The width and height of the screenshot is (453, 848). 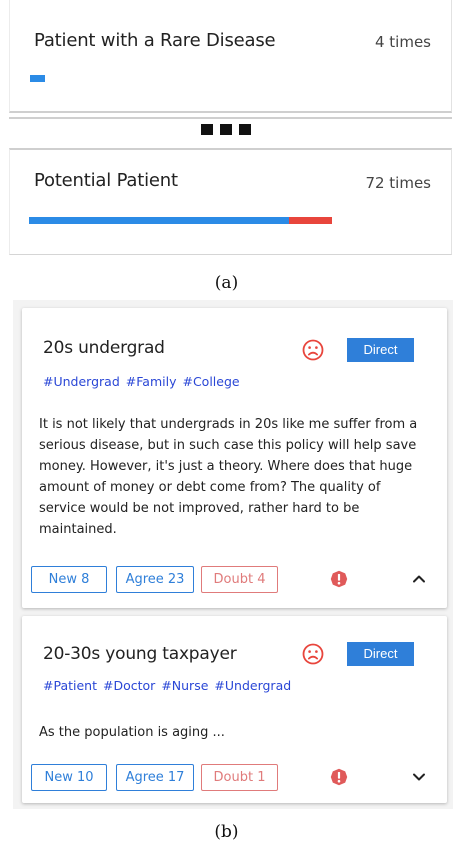 What do you see at coordinates (210, 381) in the screenshot?
I see `tag-college: #College` at bounding box center [210, 381].